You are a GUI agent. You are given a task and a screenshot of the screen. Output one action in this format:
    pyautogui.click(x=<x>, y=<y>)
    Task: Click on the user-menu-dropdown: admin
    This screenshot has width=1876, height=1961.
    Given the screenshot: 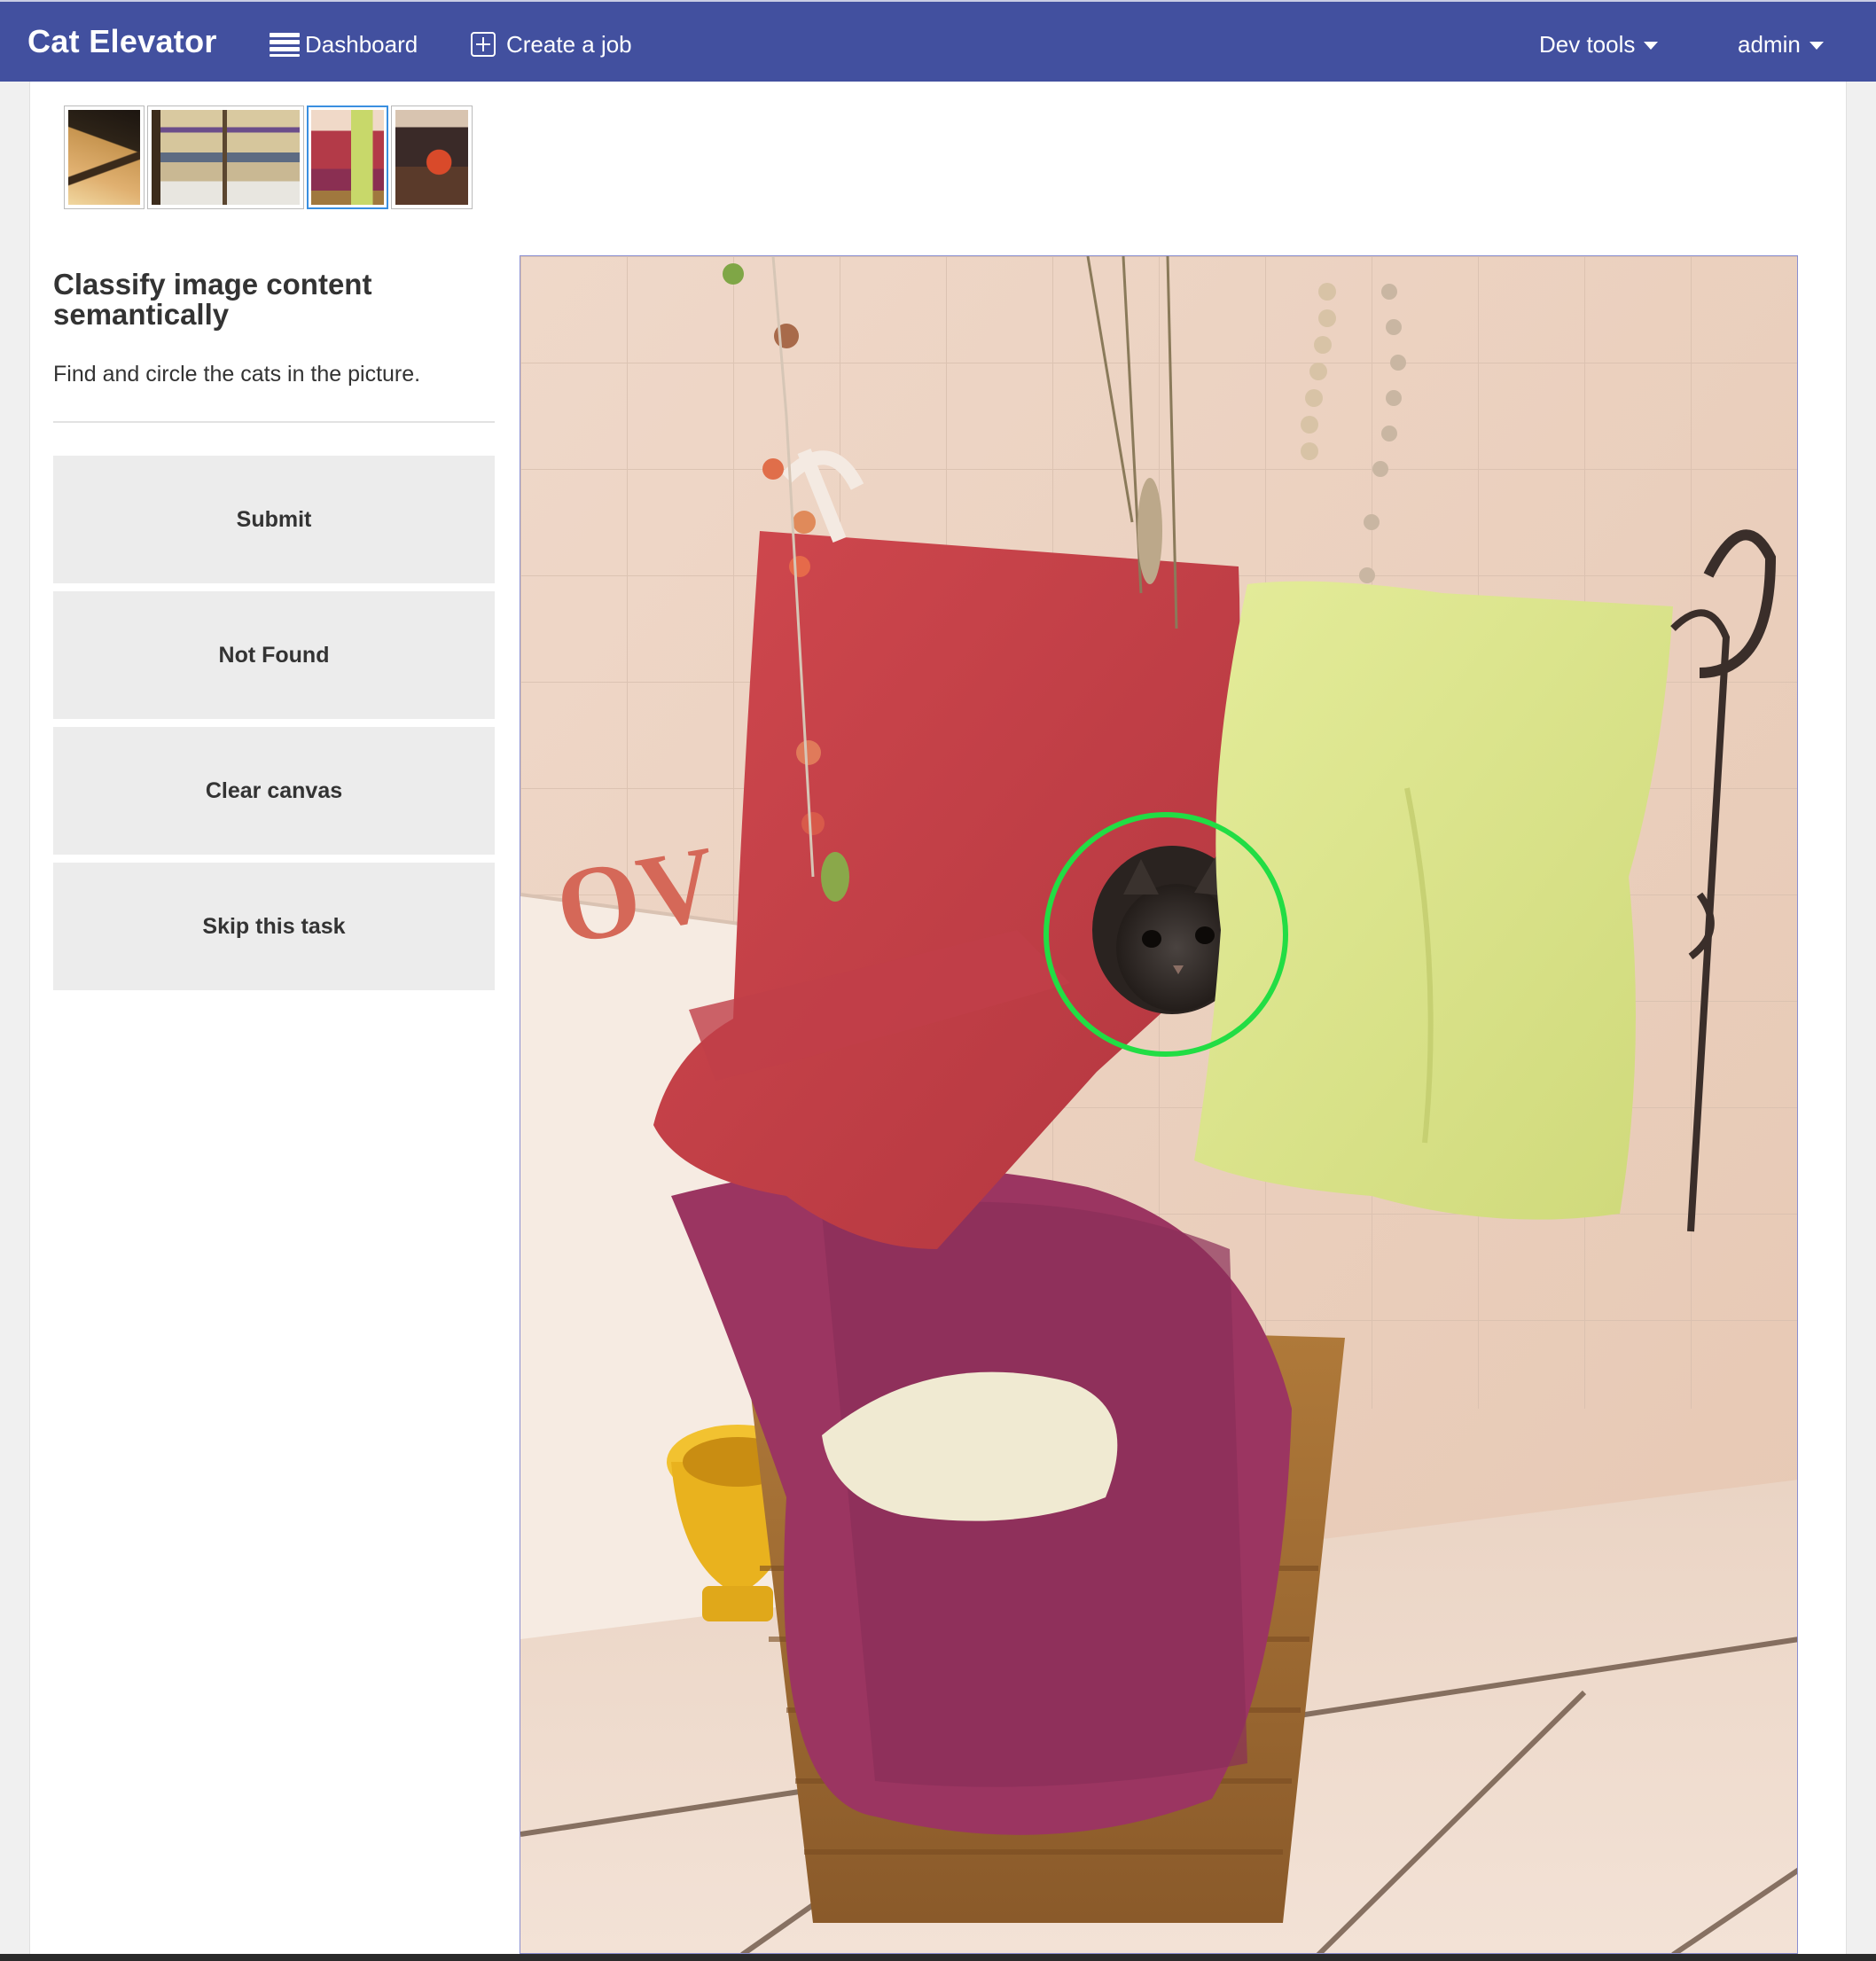 What is the action you would take?
    pyautogui.click(x=1781, y=44)
    